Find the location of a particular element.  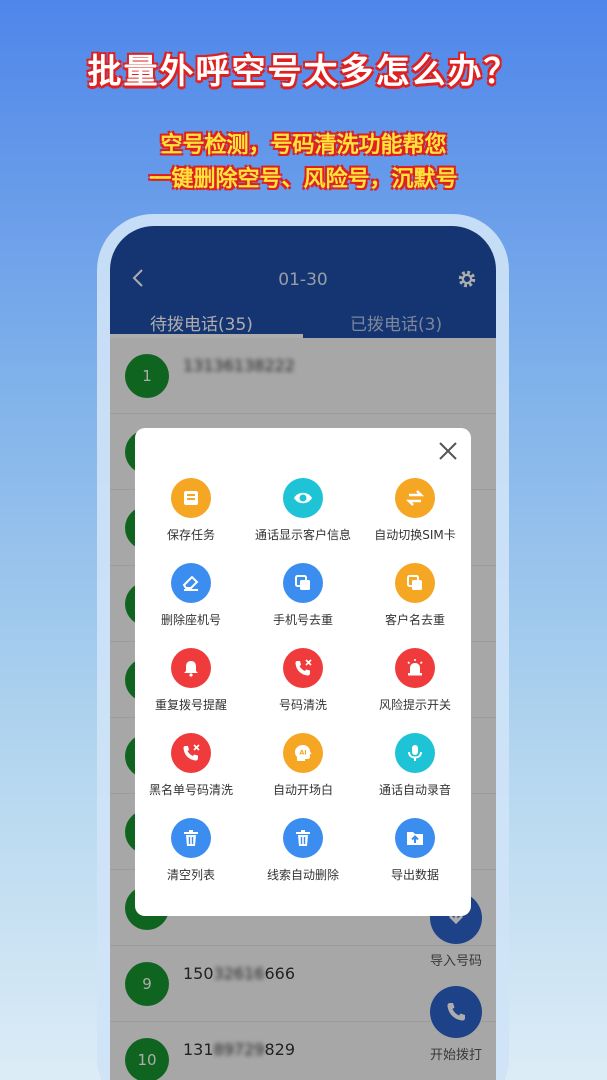

menu-item-delete-landline: 删除座机号 is located at coordinates (191, 605).